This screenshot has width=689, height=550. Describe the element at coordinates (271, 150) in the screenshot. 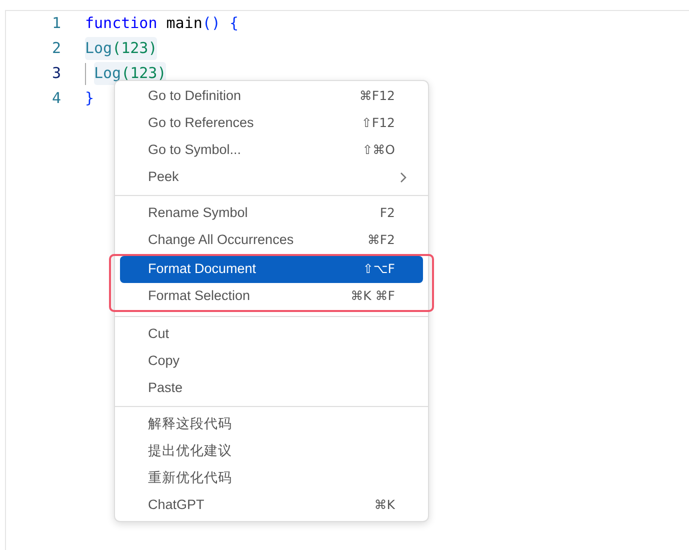

I see `menu-item: Go to Symbol... ⇧⌘O` at that location.